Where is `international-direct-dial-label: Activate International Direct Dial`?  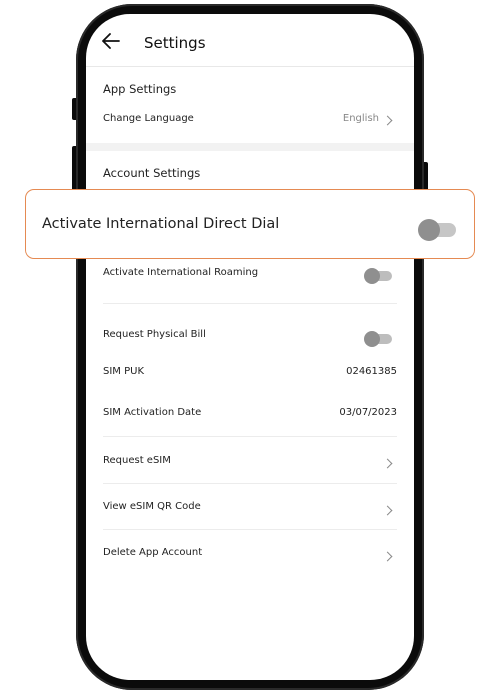
international-direct-dial-label: Activate International Direct Dial is located at coordinates (161, 224).